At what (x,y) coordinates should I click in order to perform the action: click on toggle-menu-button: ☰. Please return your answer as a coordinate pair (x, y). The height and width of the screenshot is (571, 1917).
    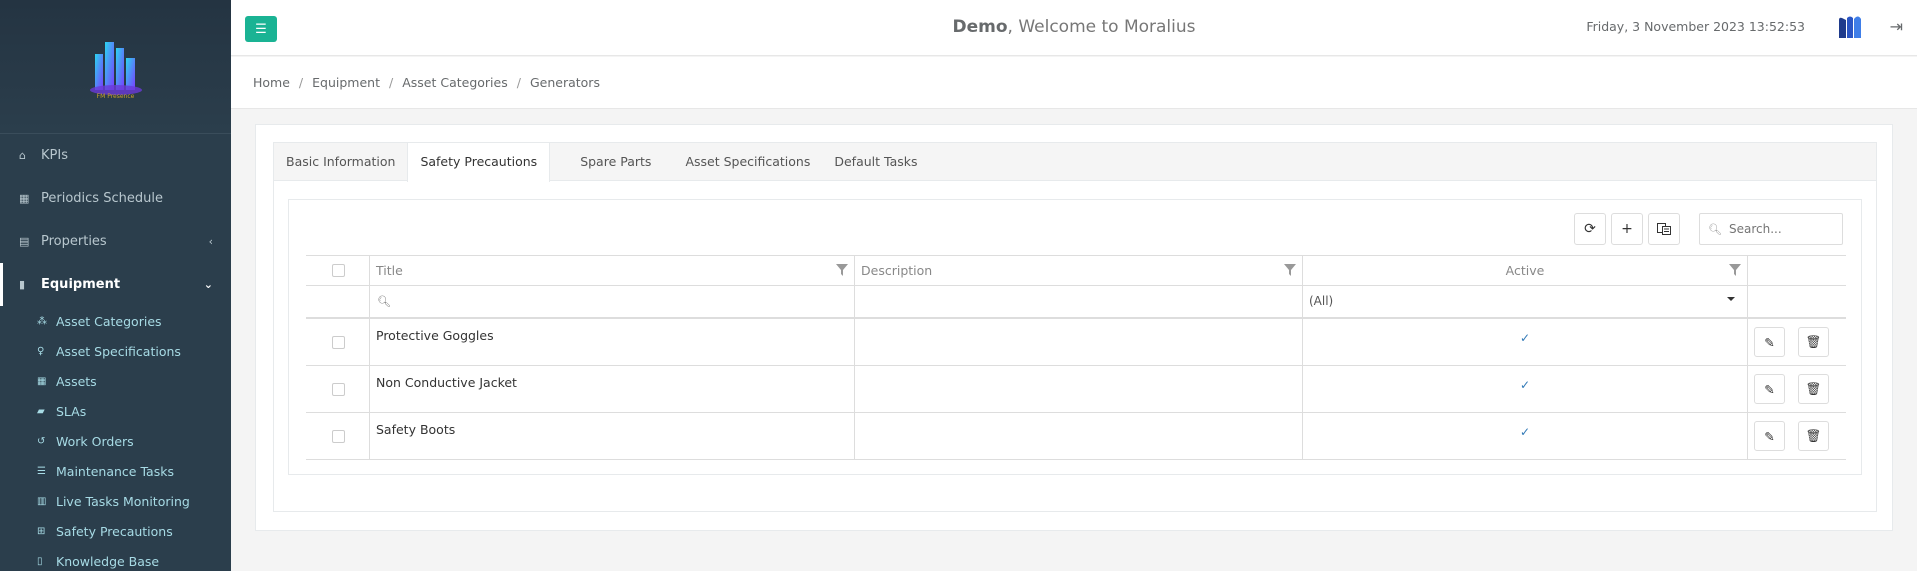
    Looking at the image, I should click on (261, 29).